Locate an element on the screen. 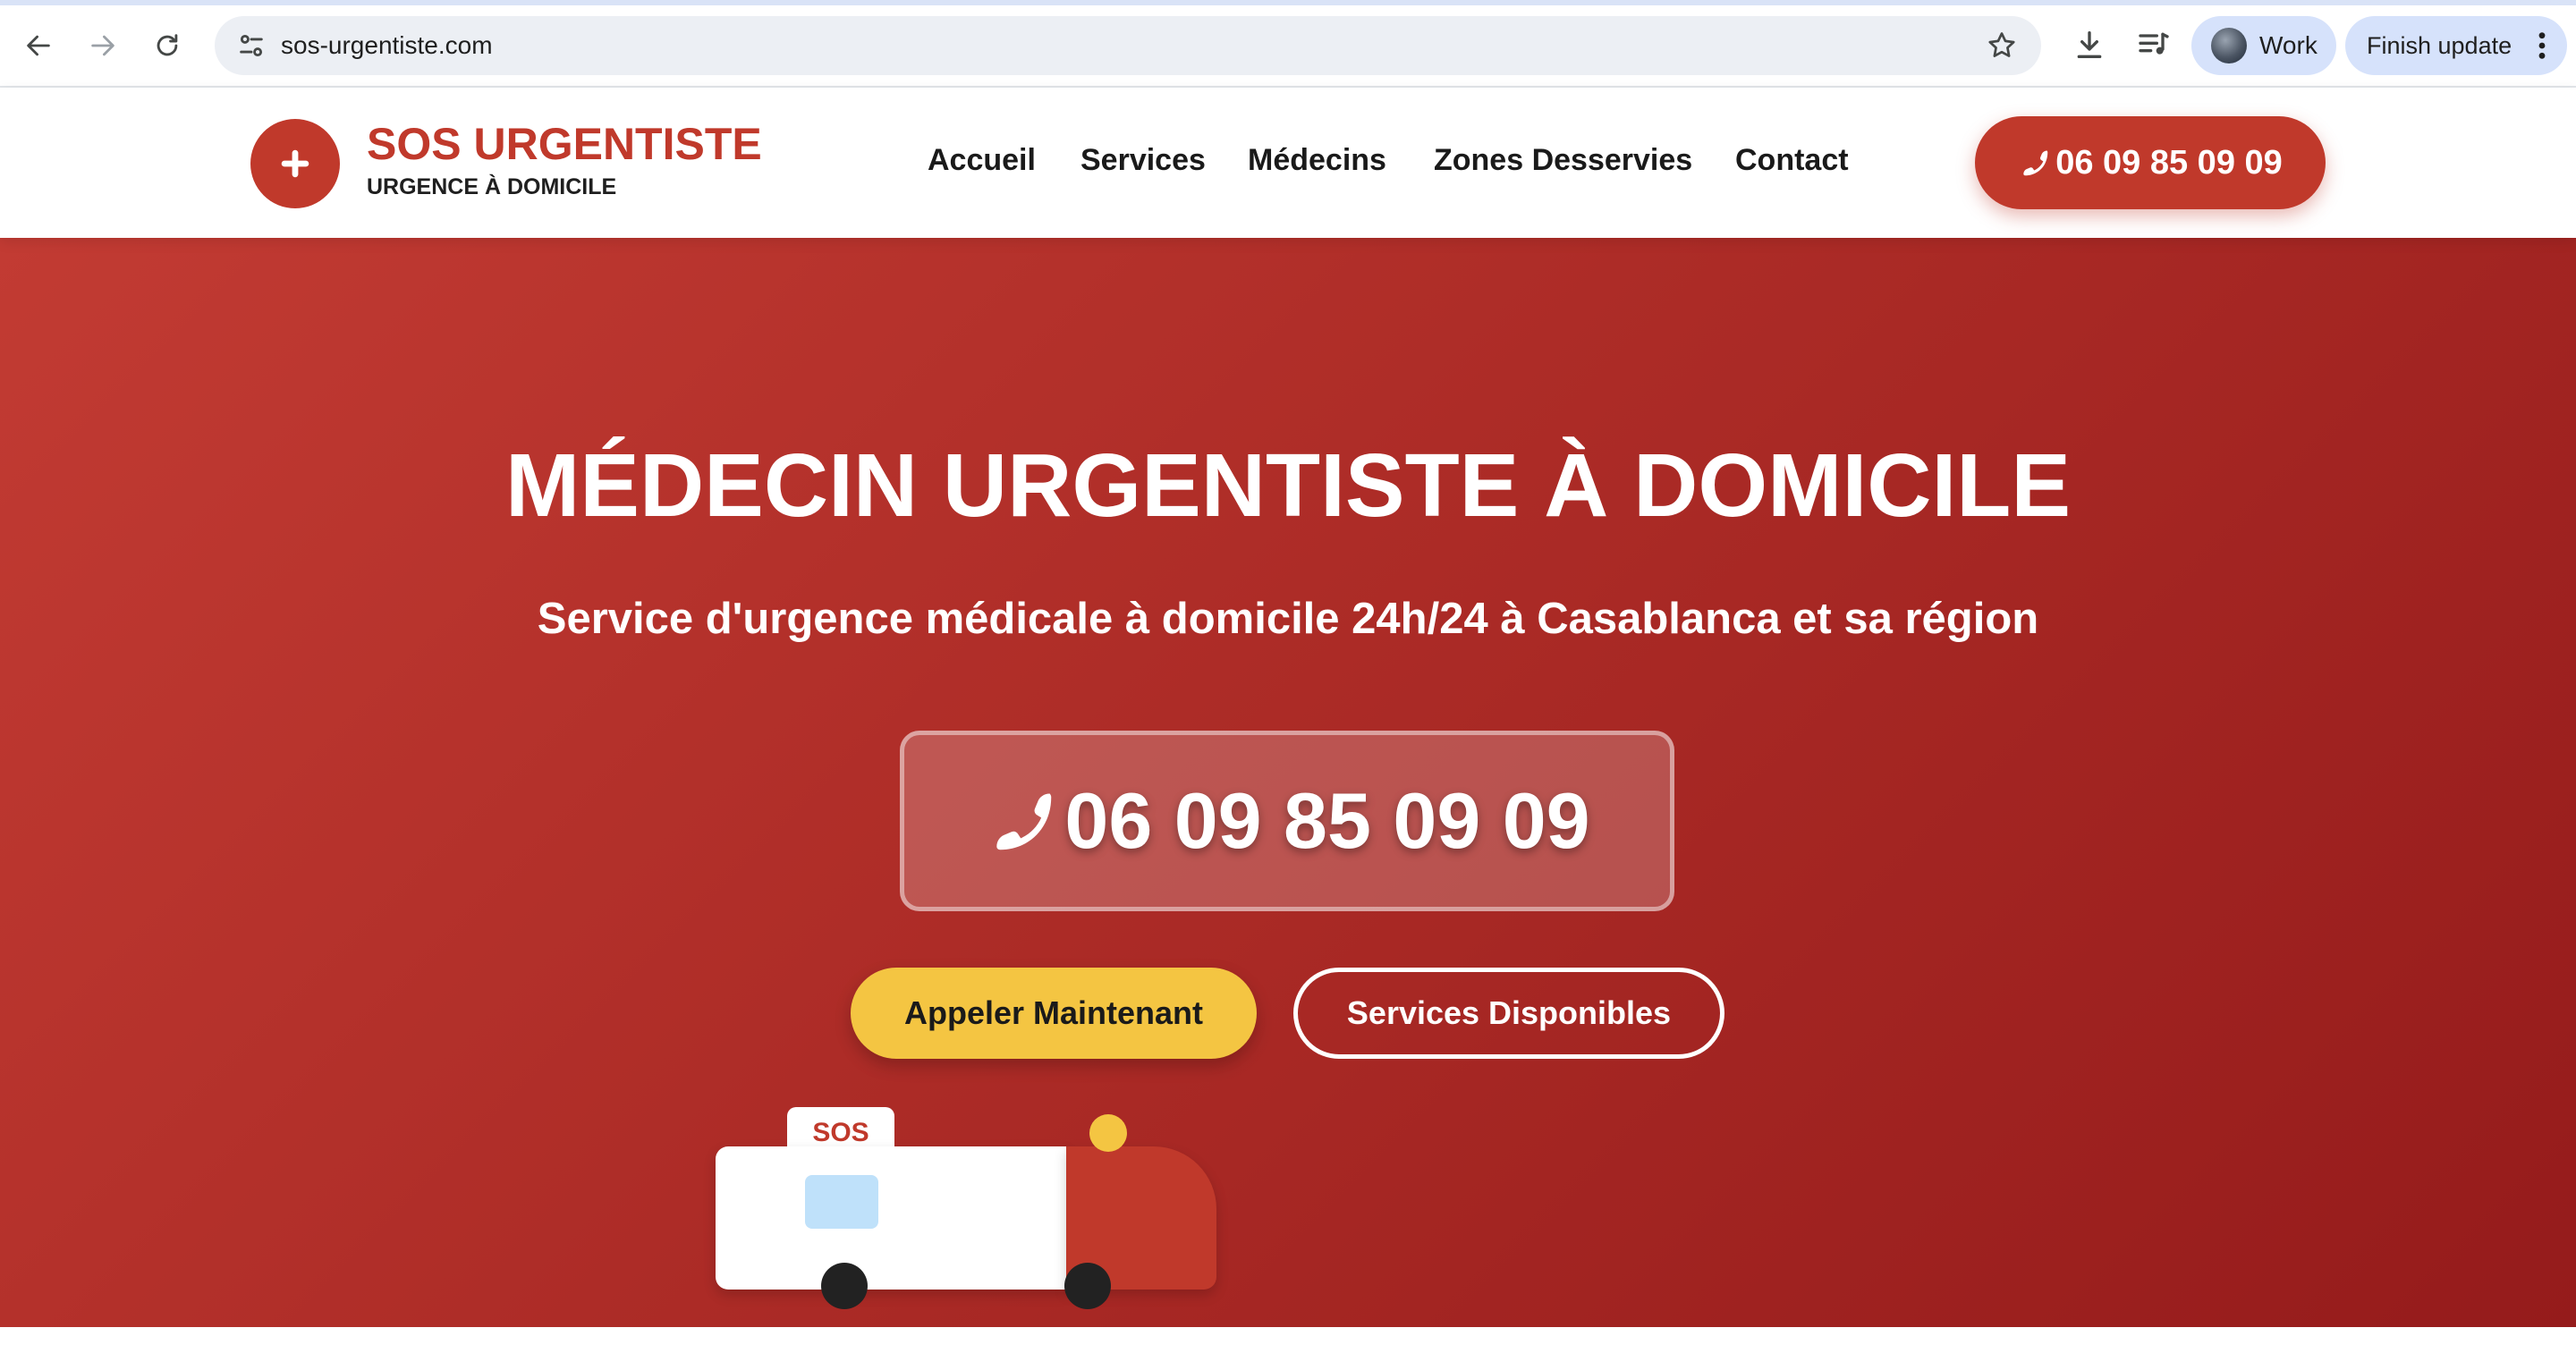 Image resolution: width=2576 pixels, height=1370 pixels. kebab-icon is located at coordinates (2542, 45).